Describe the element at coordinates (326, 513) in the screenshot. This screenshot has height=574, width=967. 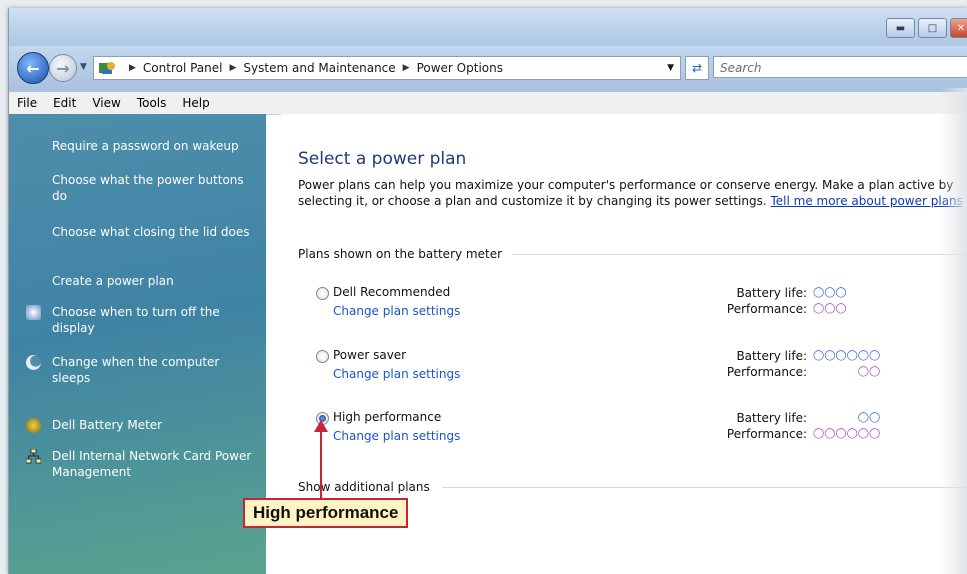
I see `callout-label: High performance` at that location.